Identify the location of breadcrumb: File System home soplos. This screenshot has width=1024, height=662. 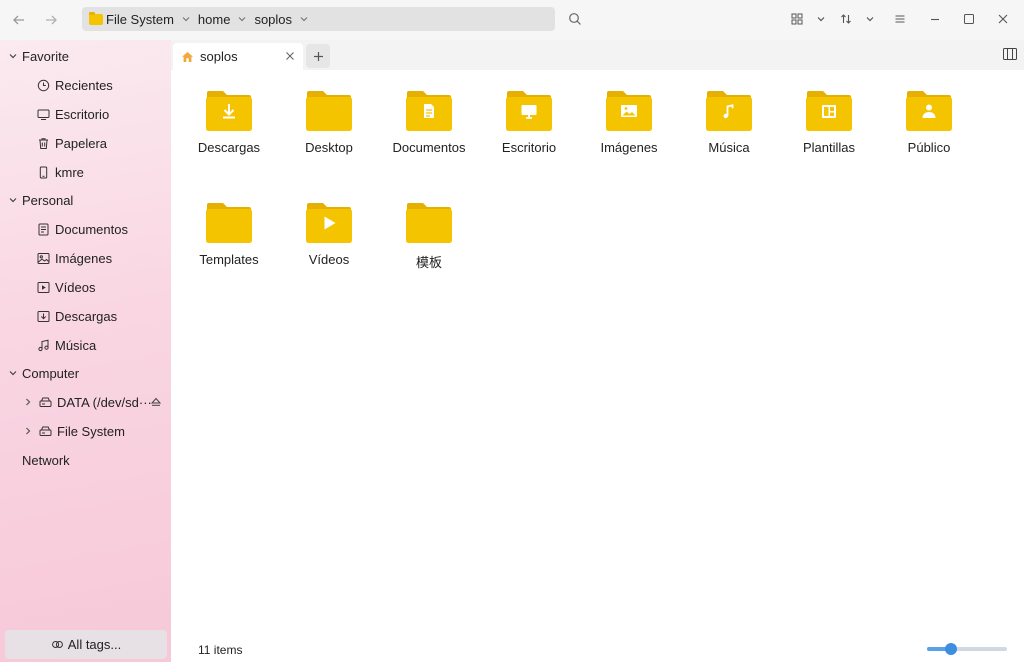
(318, 19).